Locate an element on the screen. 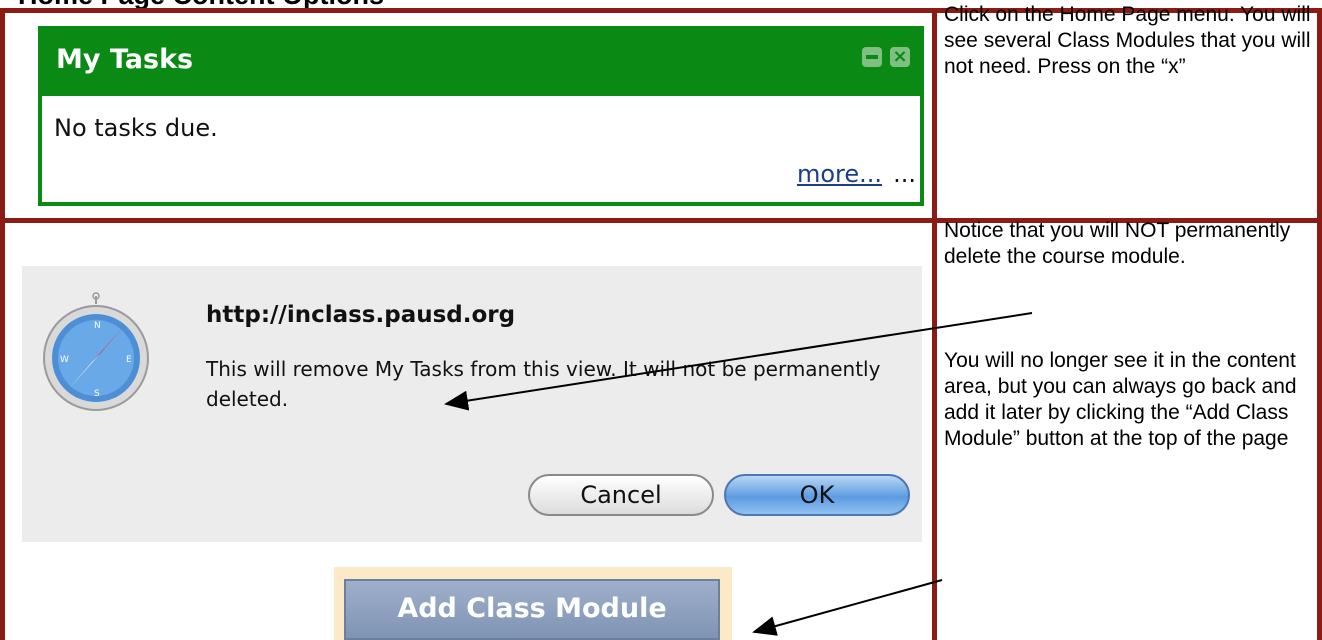 The image size is (1322, 640). arrow-to-dialog is located at coordinates (738, 361).